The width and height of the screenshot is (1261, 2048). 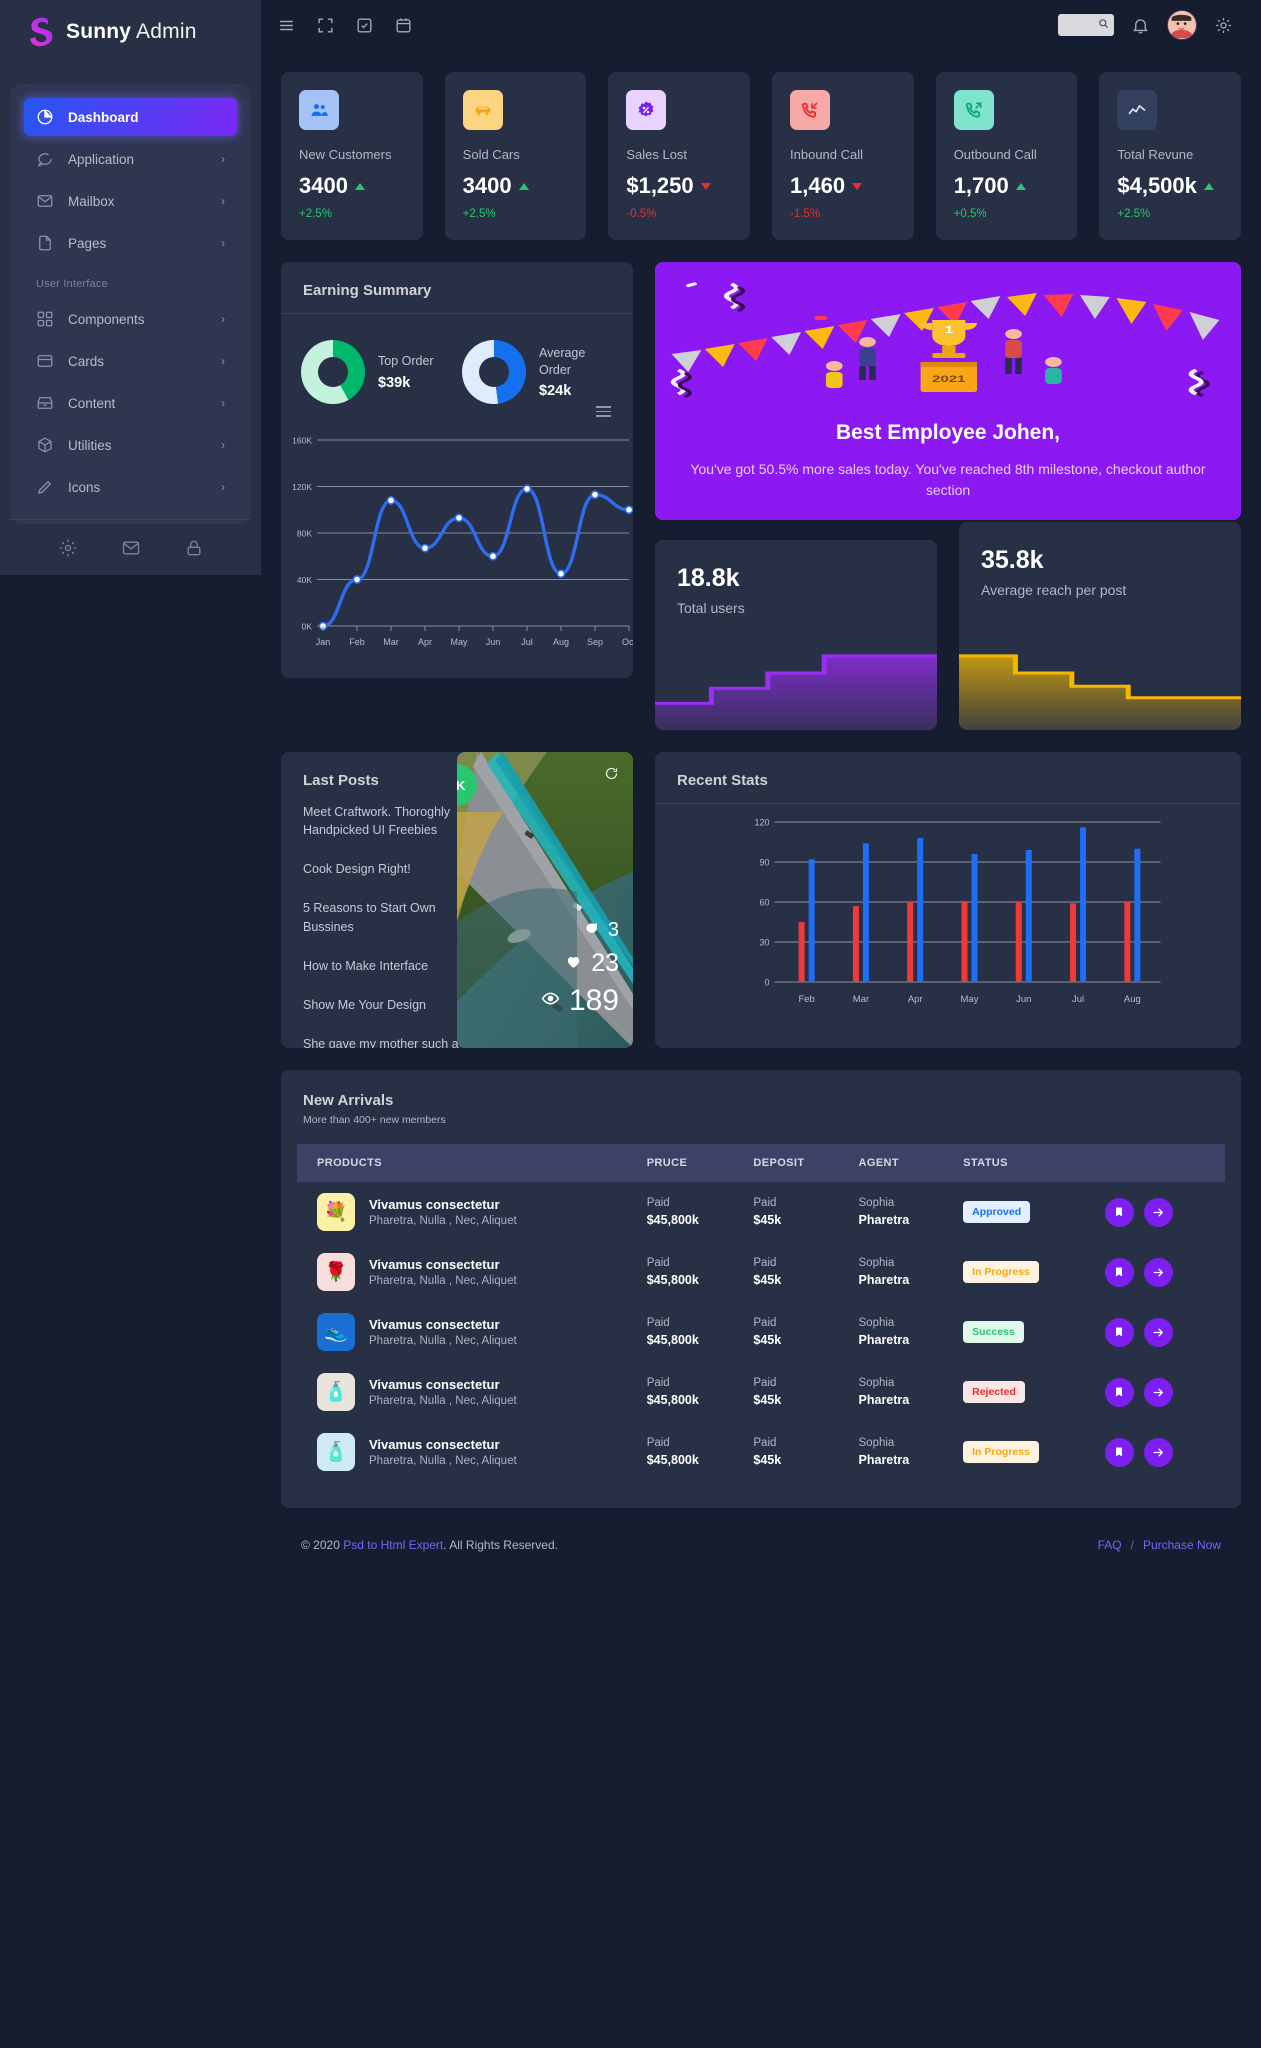 What do you see at coordinates (403, 25) in the screenshot?
I see `calendar-icon` at bounding box center [403, 25].